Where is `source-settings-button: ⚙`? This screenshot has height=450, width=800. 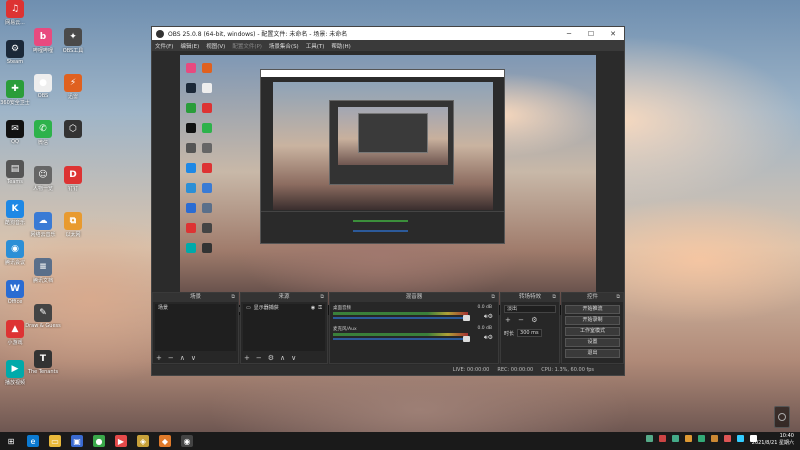 source-settings-button: ⚙ is located at coordinates (271, 358).